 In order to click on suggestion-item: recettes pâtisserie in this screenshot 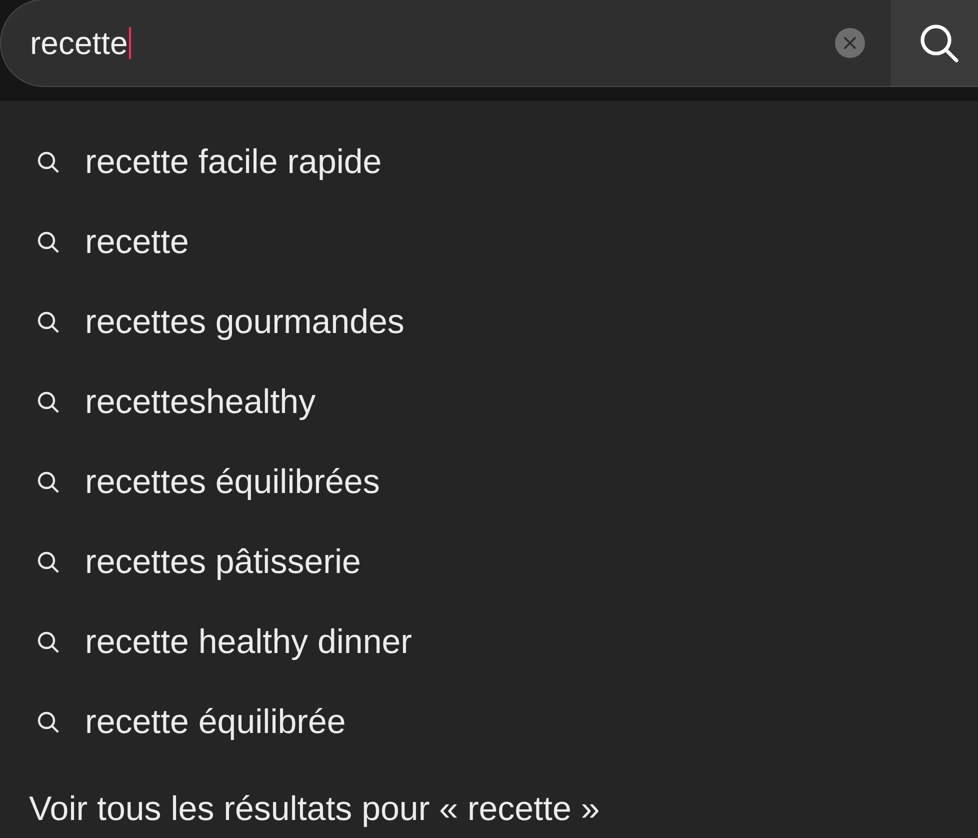, I will do `click(489, 562)`.